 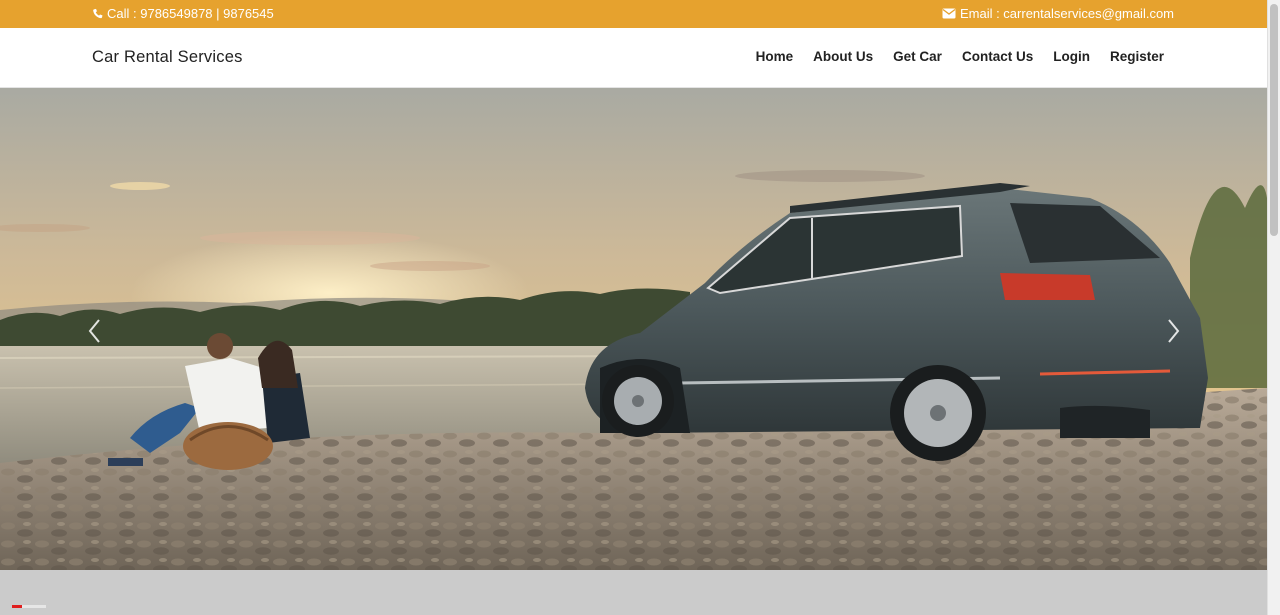 I want to click on loading-indicator, so click(x=29, y=606).